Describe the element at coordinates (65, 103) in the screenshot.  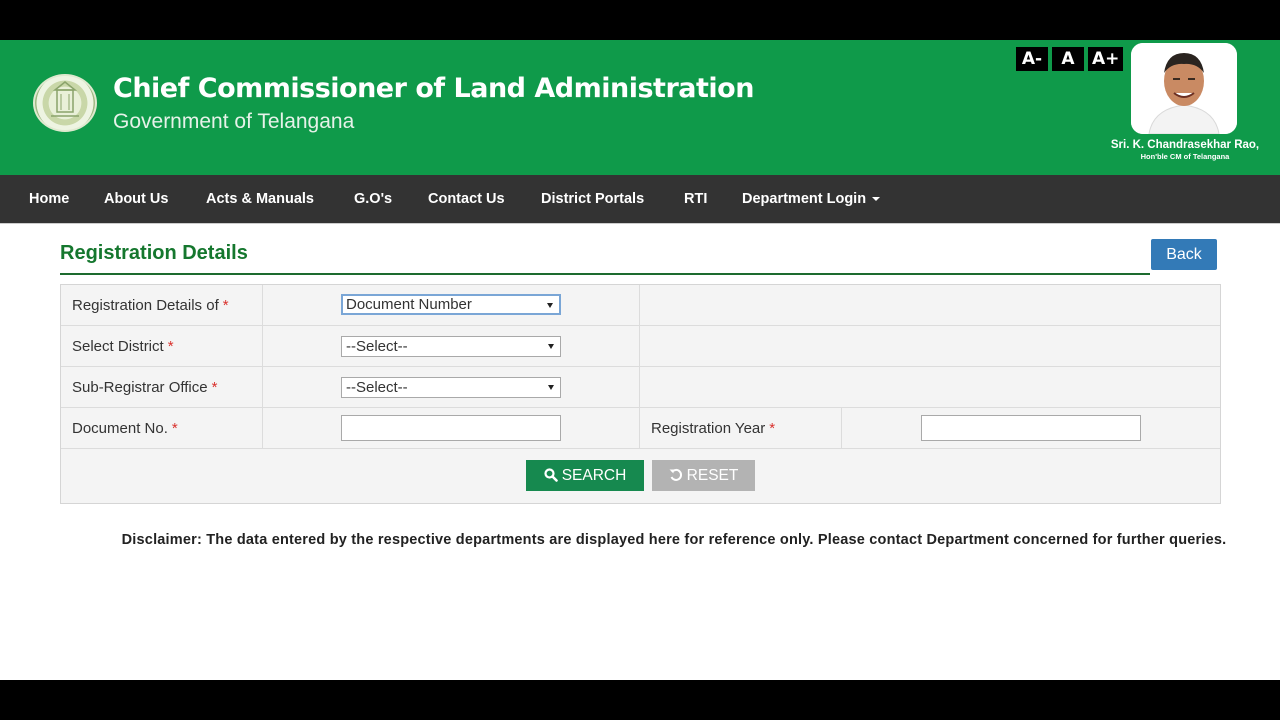
I see `telangana-emblem-icon` at that location.